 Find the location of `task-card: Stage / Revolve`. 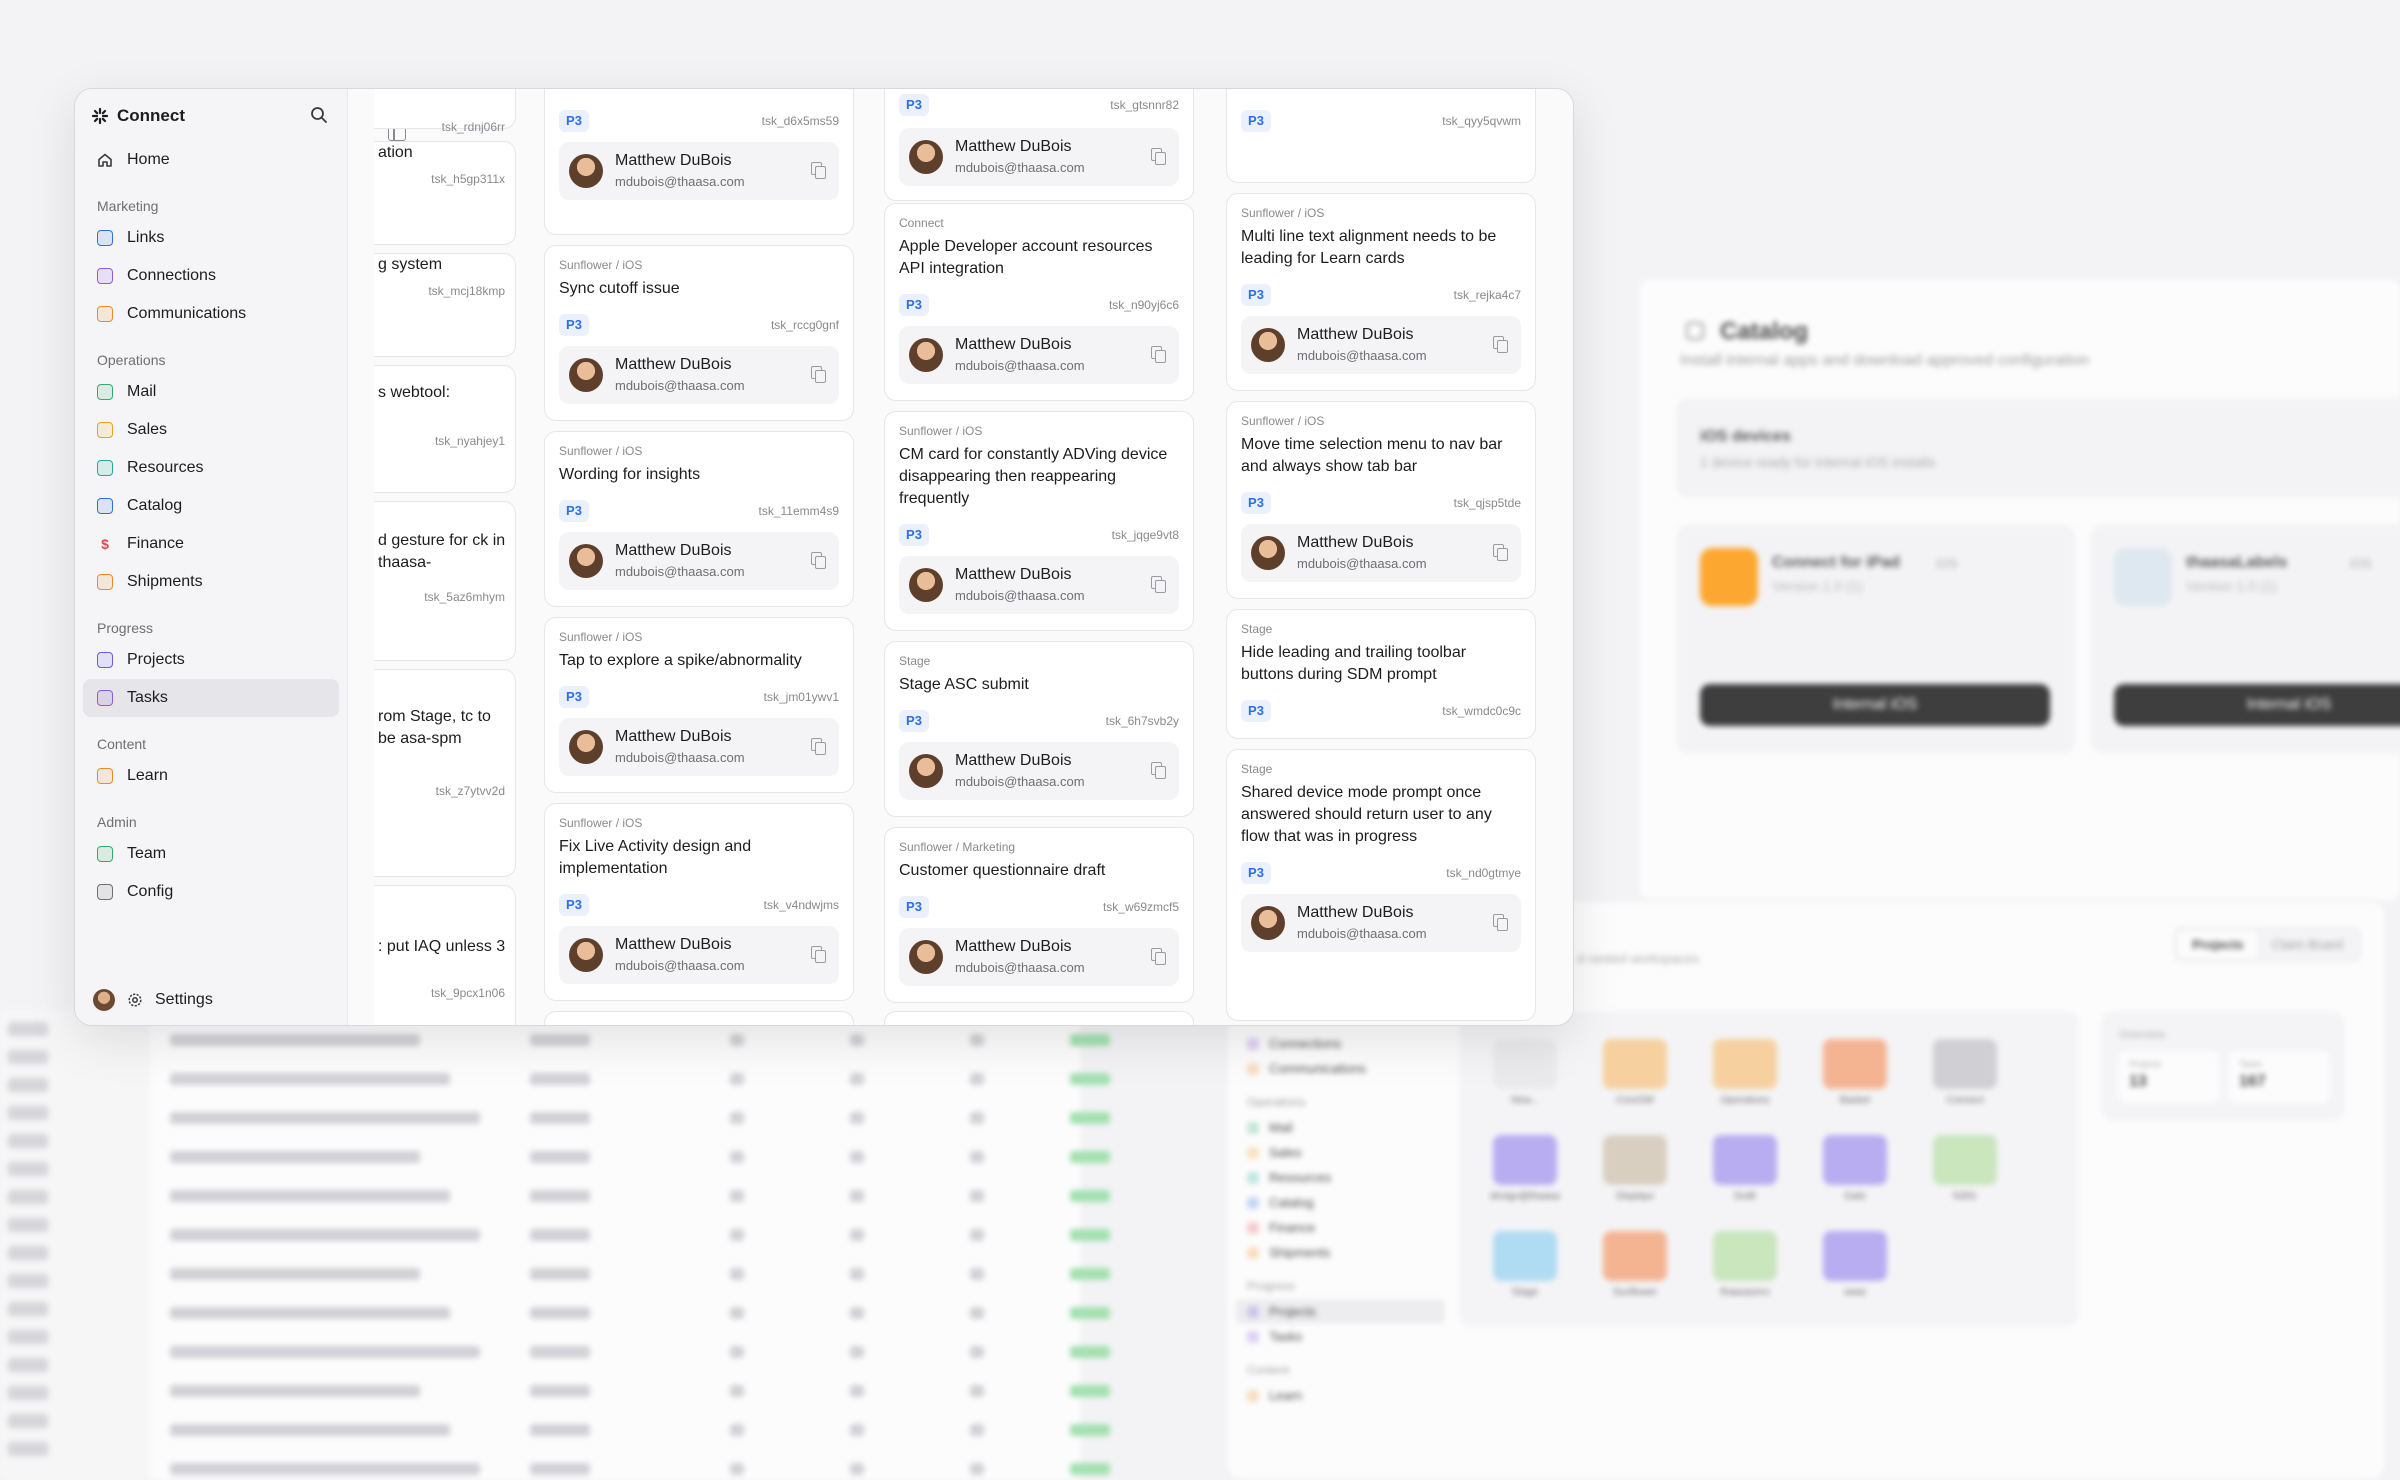

task-card: Stage / Revolve is located at coordinates (699, 1018).